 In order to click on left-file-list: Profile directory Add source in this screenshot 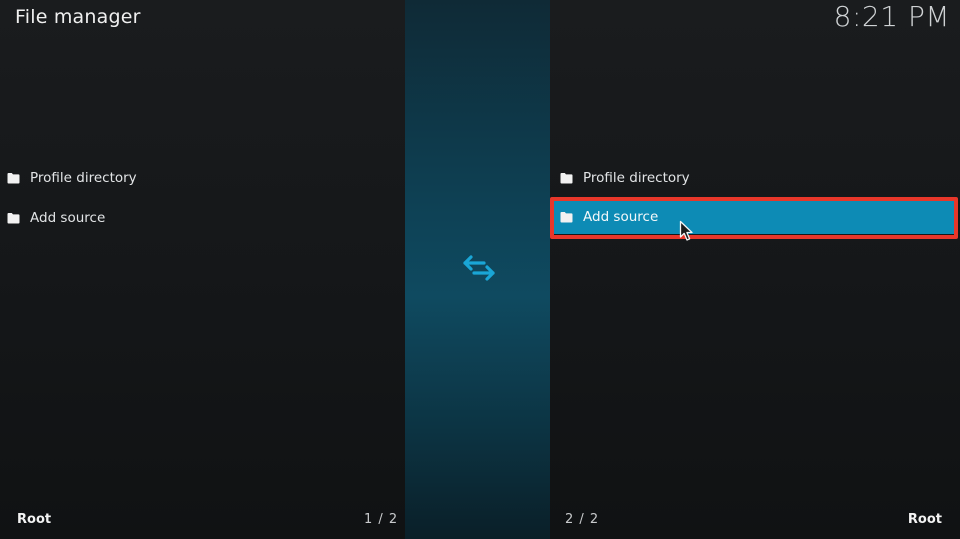, I will do `click(202, 198)`.